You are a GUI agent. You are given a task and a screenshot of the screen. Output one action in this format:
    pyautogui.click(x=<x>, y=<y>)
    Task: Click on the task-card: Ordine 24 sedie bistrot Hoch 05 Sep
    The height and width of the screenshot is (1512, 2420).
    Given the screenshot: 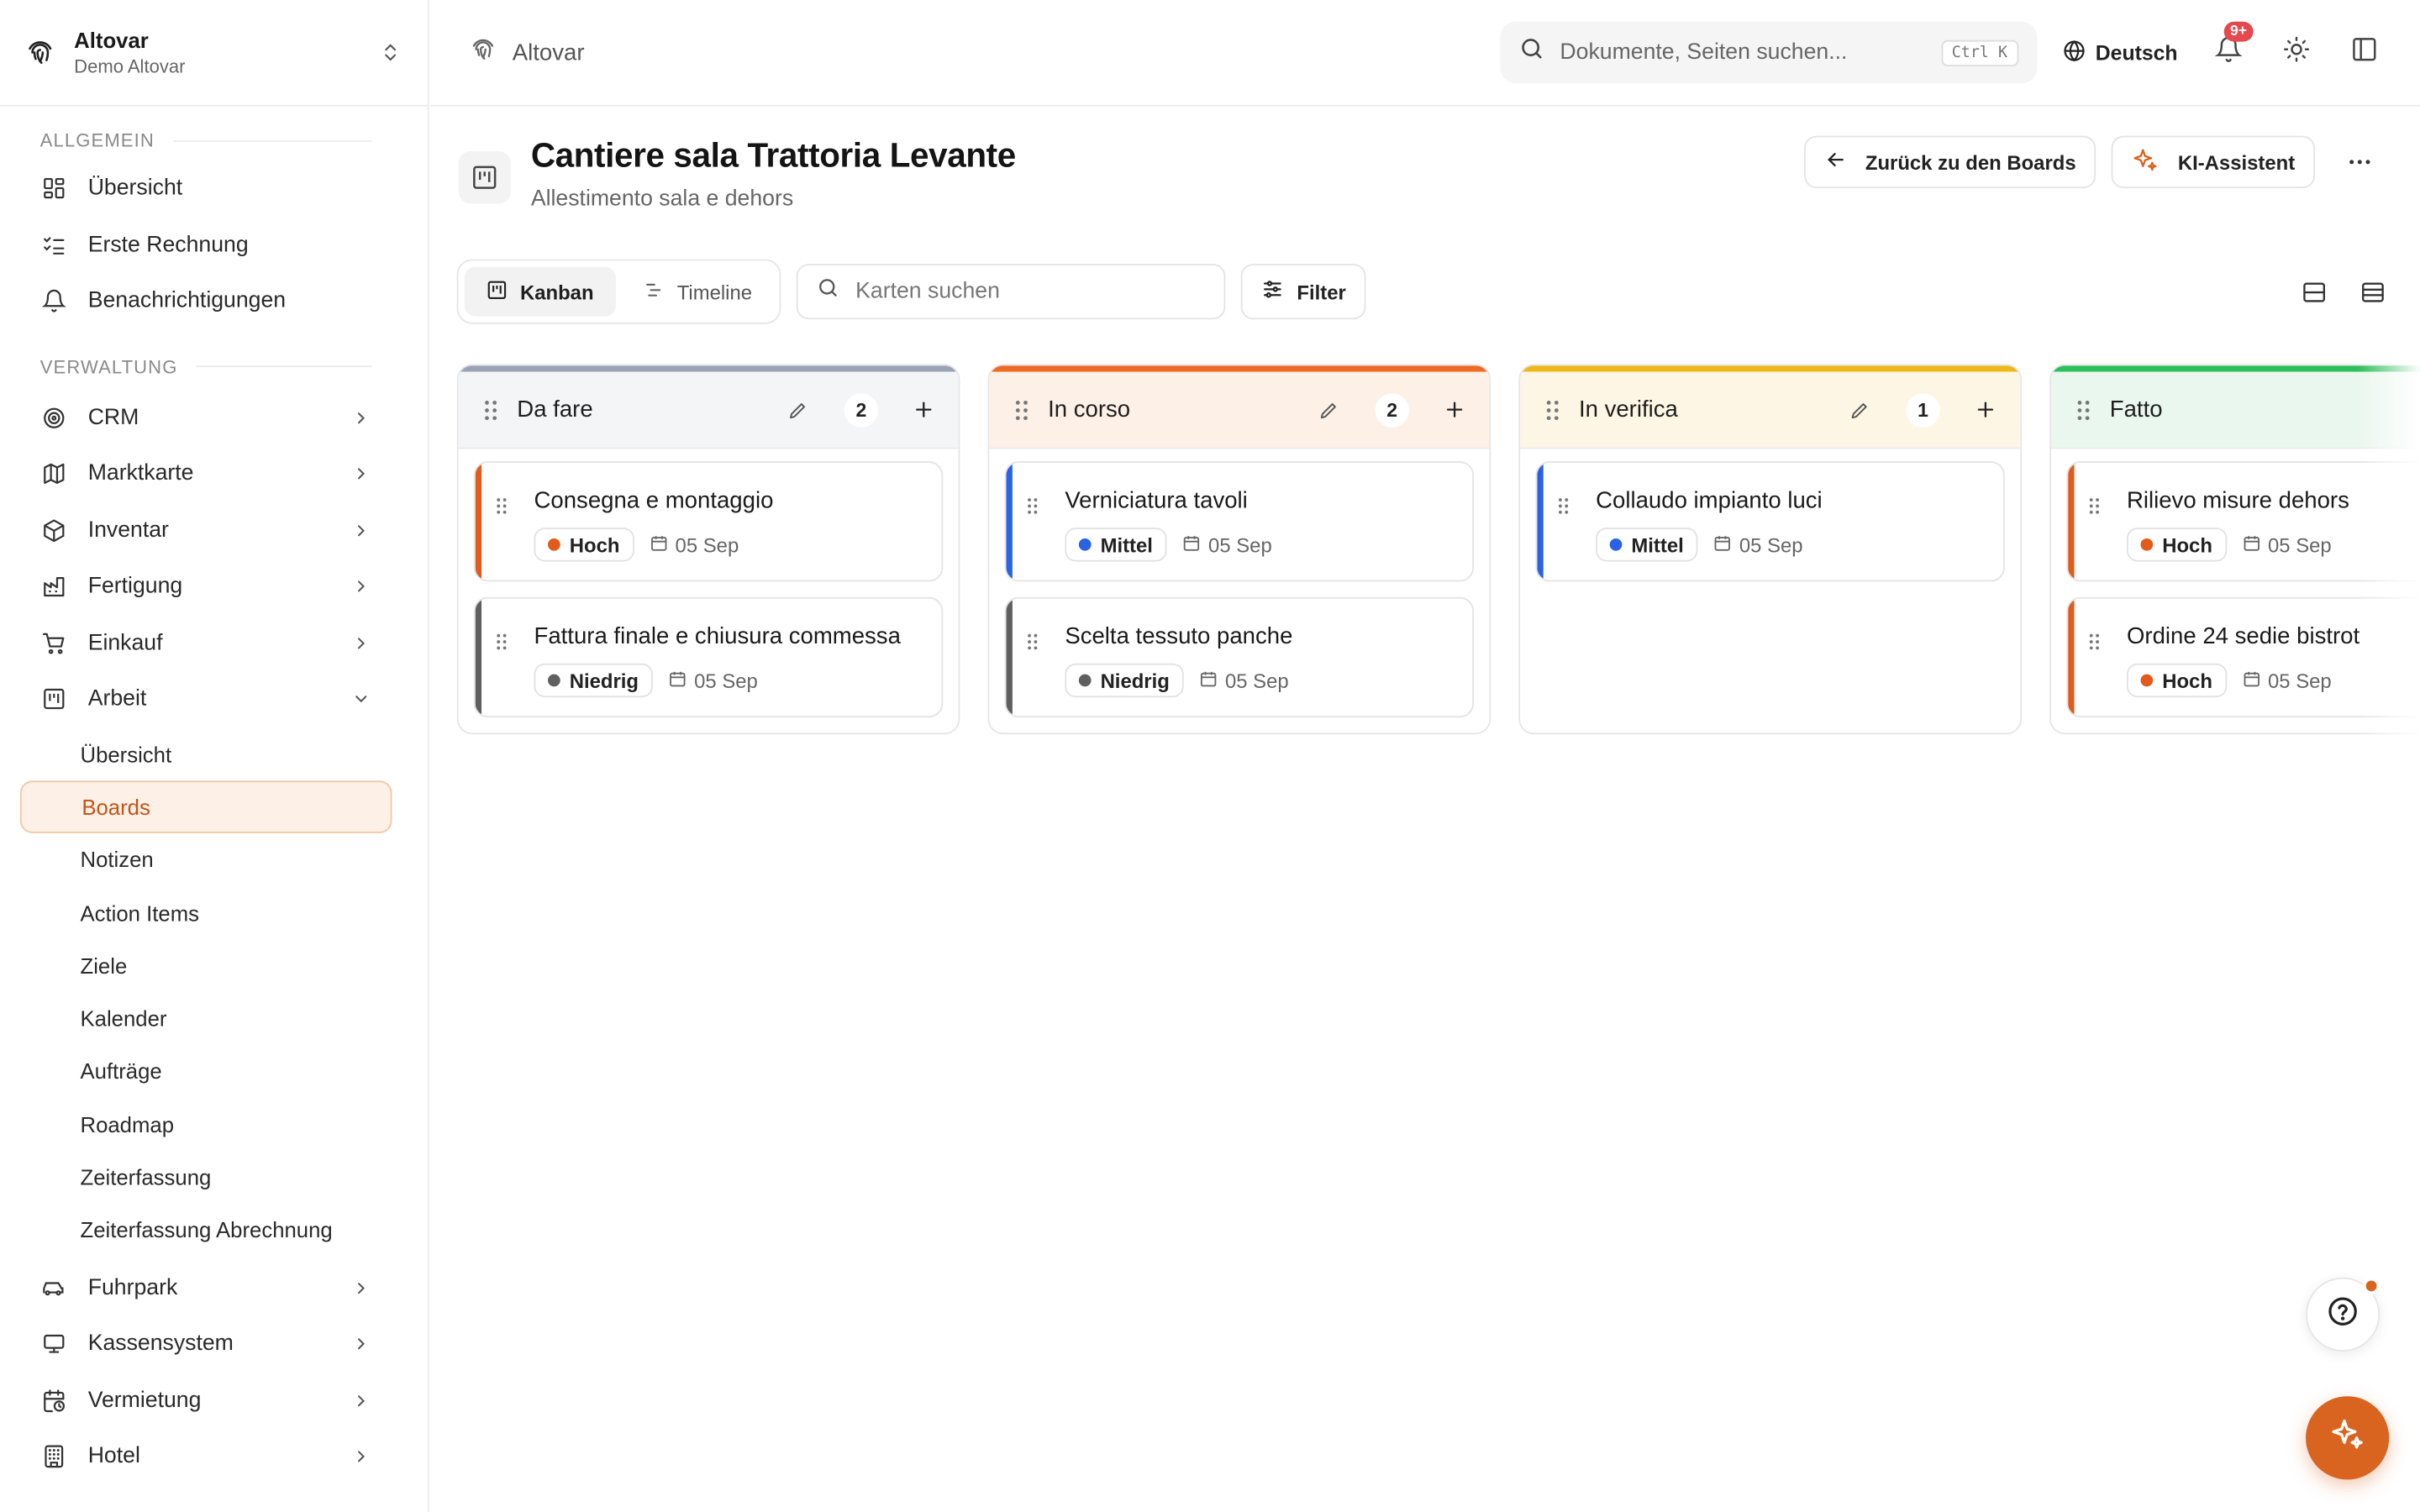 What is the action you would take?
    pyautogui.click(x=2243, y=657)
    